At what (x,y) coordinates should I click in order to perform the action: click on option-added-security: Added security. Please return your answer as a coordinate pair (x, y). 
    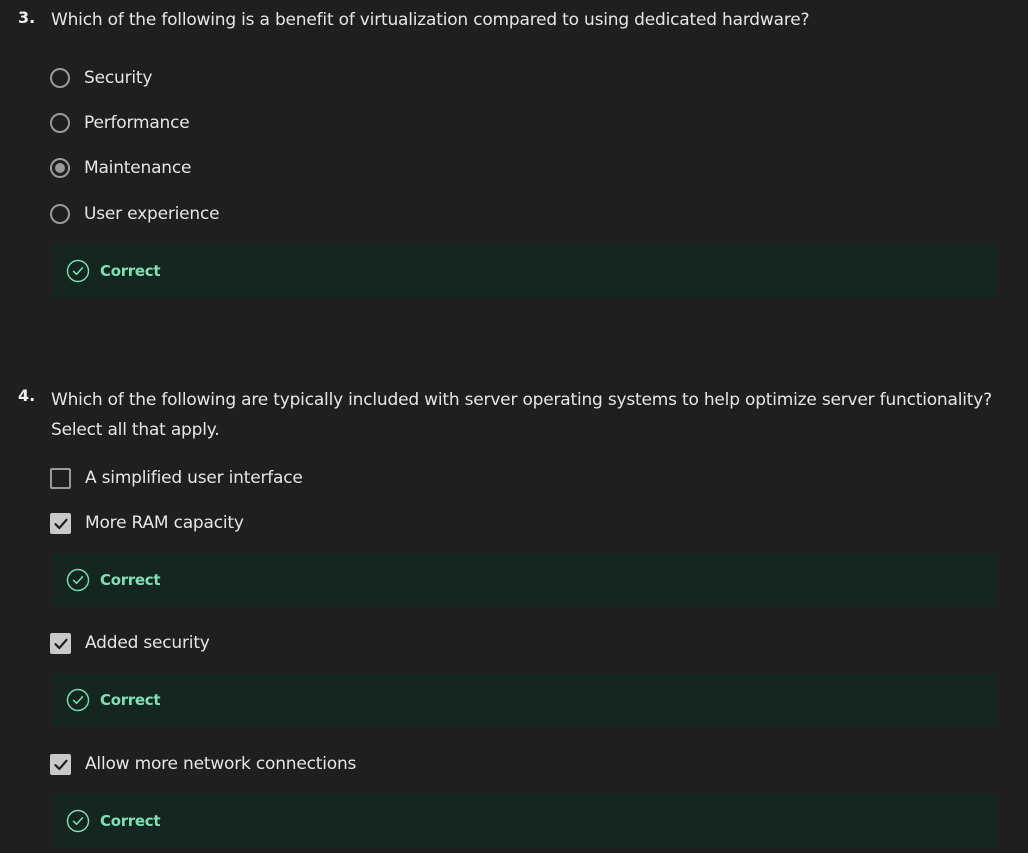
    Looking at the image, I should click on (130, 643).